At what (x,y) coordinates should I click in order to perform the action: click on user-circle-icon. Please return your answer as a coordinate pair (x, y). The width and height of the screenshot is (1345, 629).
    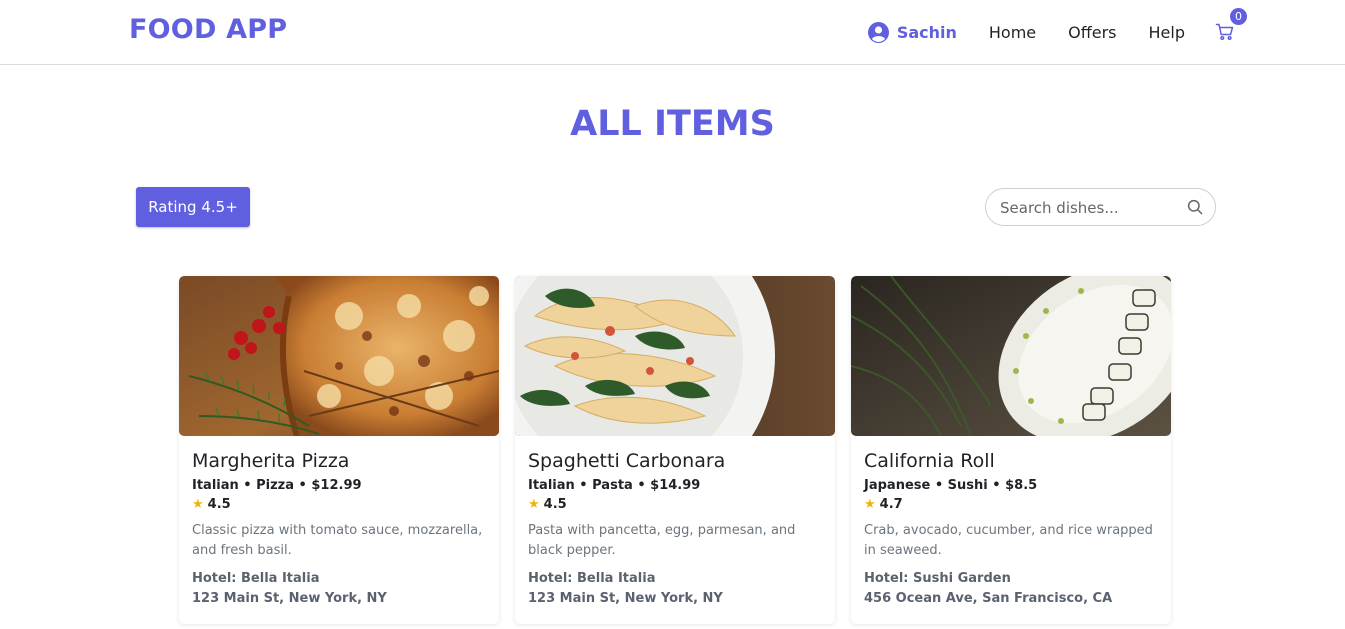
    Looking at the image, I should click on (878, 32).